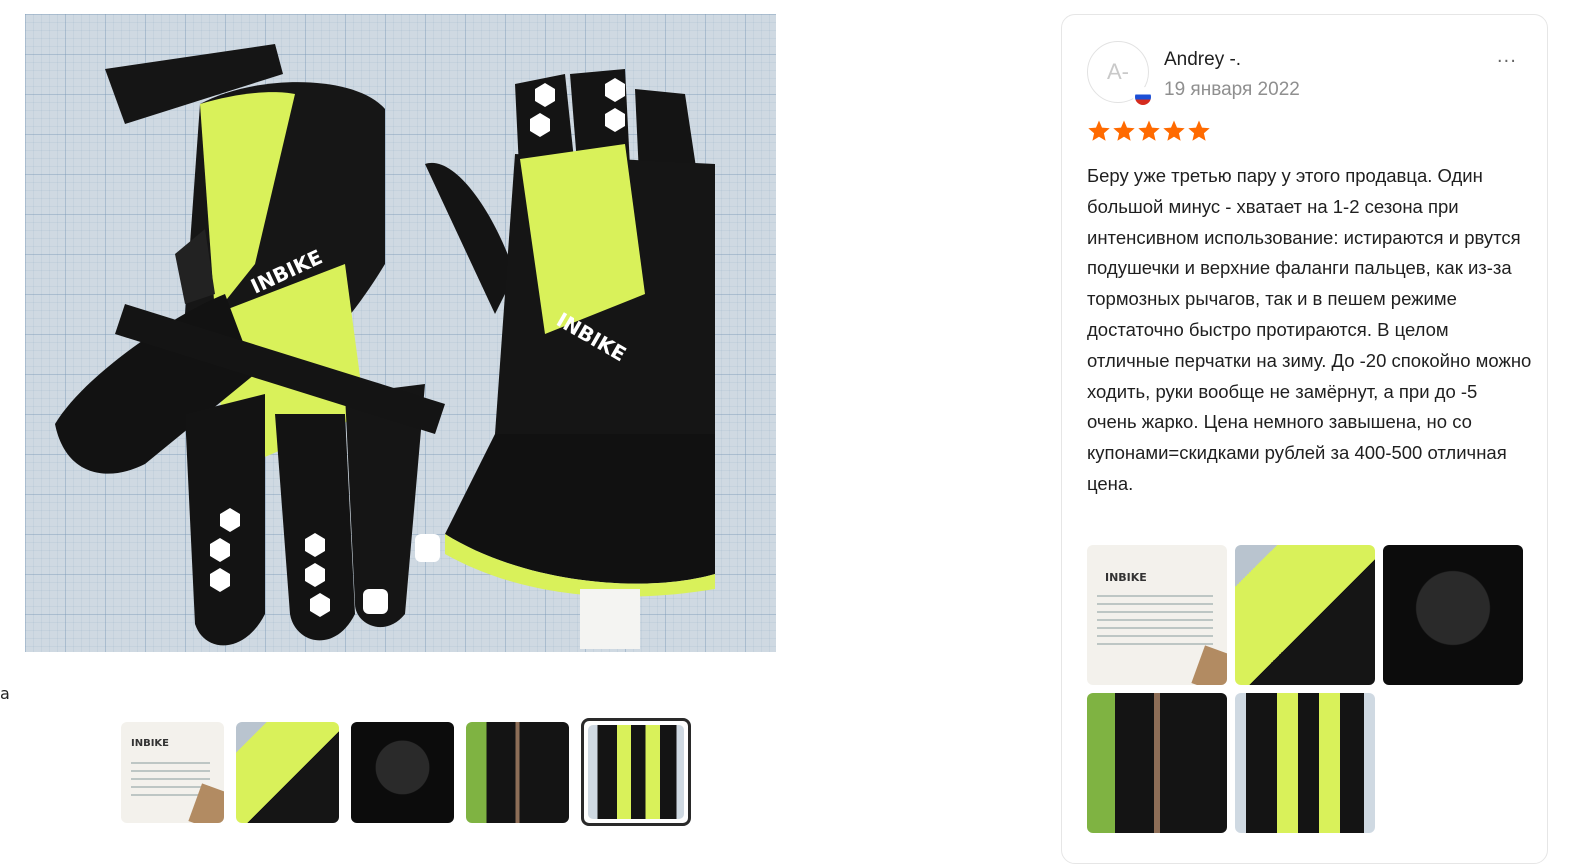  What do you see at coordinates (5, 693) in the screenshot?
I see `stray-text: a` at bounding box center [5, 693].